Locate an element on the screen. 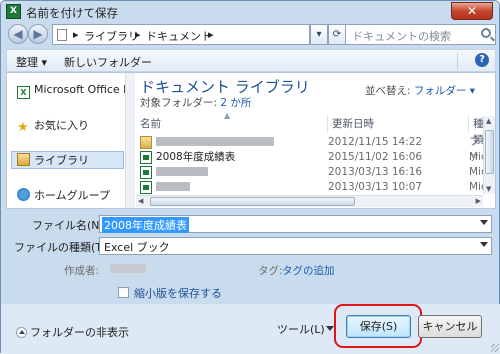 This screenshot has height=354, width=500. sidebar-item-label: Microsoft Office E is located at coordinates (82, 89).